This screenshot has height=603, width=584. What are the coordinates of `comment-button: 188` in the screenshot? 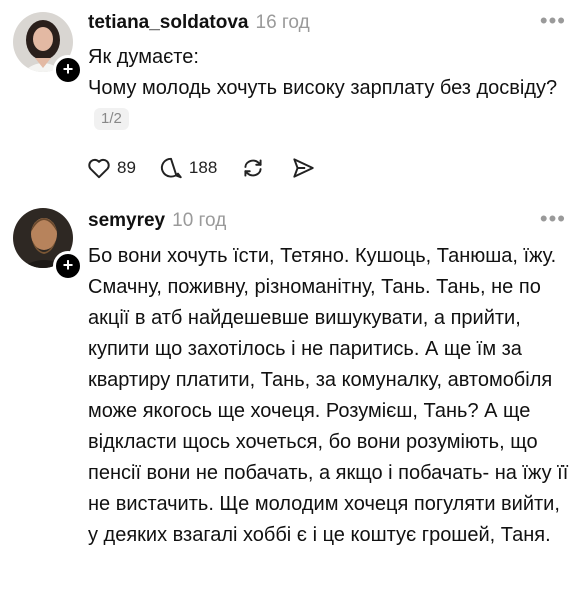 It's located at (187, 168).